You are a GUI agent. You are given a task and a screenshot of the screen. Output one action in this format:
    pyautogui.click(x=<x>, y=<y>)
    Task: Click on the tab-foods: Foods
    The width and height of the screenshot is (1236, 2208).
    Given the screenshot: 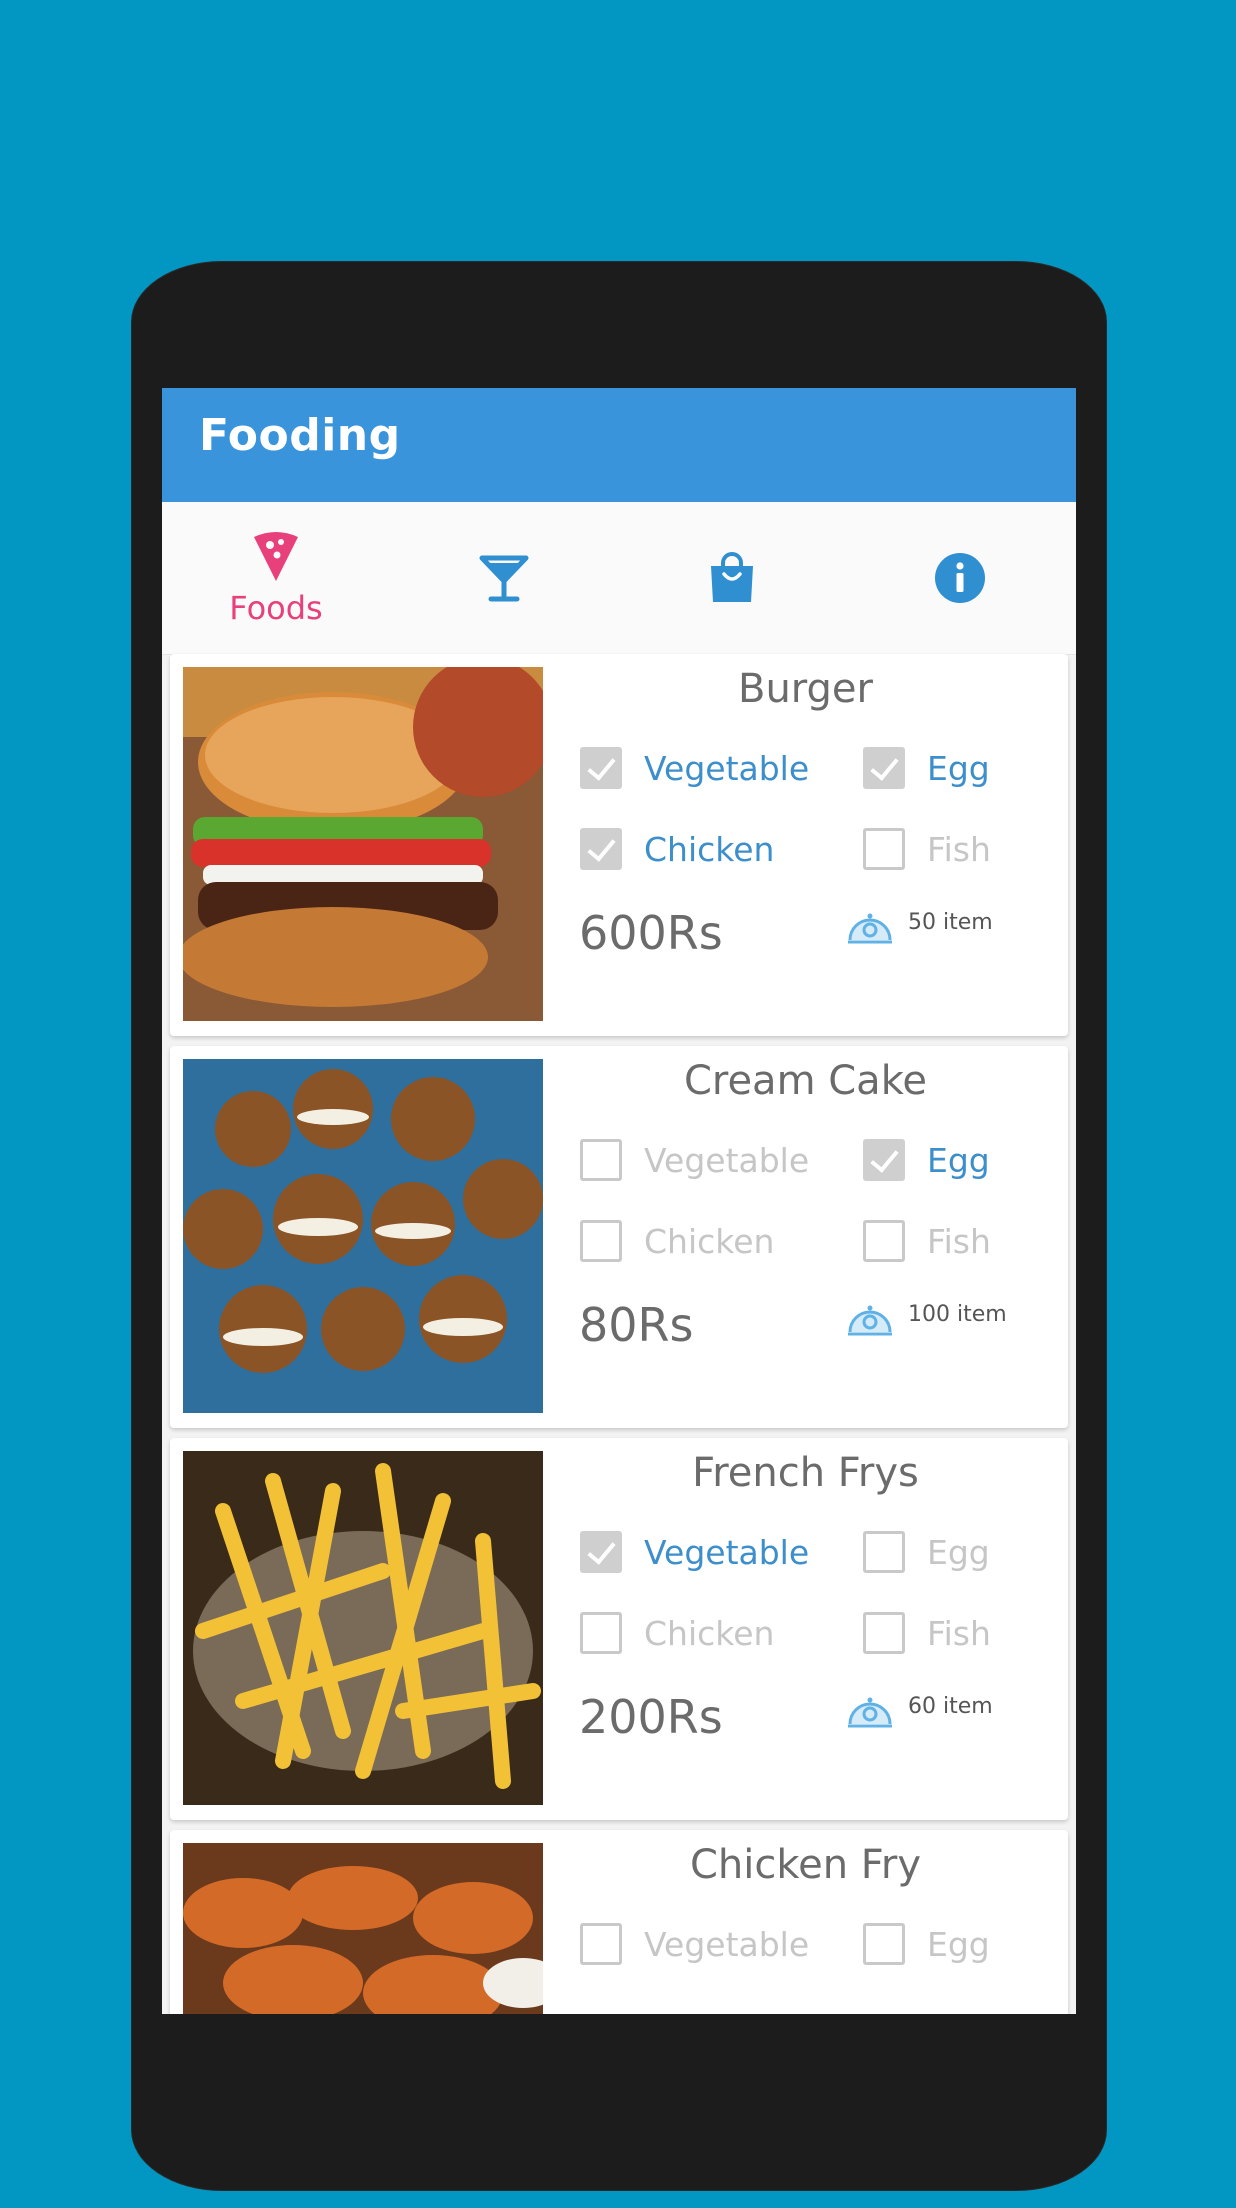 What is the action you would take?
    pyautogui.click(x=276, y=578)
    